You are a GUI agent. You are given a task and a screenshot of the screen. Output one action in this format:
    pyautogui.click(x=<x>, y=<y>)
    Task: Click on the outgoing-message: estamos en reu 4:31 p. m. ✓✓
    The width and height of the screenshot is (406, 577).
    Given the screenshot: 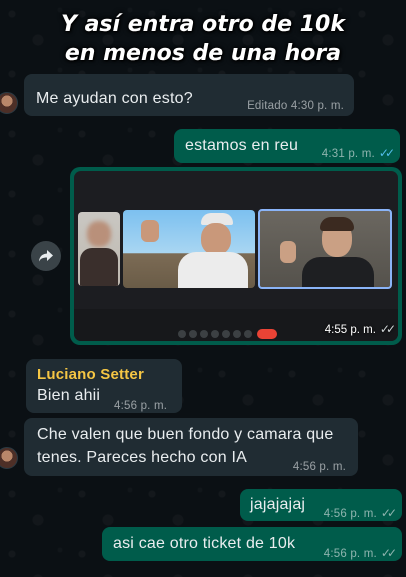 What is the action you would take?
    pyautogui.click(x=287, y=146)
    